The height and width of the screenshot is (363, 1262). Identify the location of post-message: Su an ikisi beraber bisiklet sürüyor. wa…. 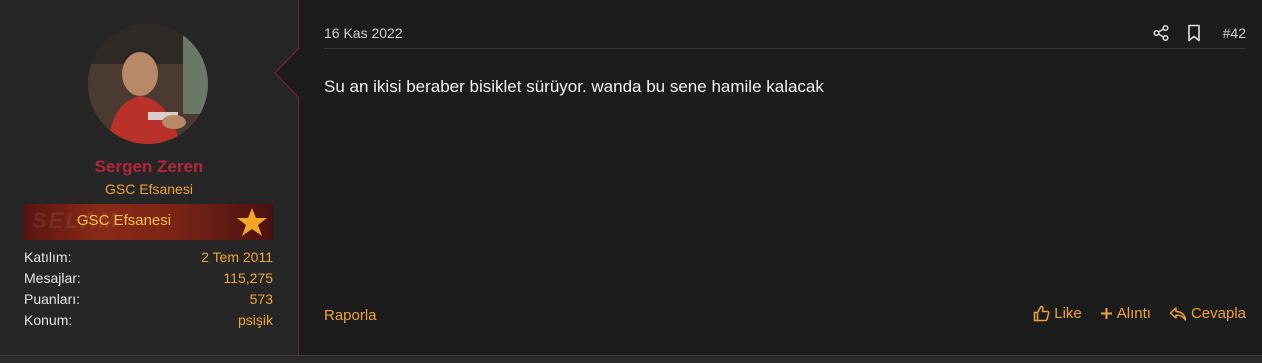
(574, 86).